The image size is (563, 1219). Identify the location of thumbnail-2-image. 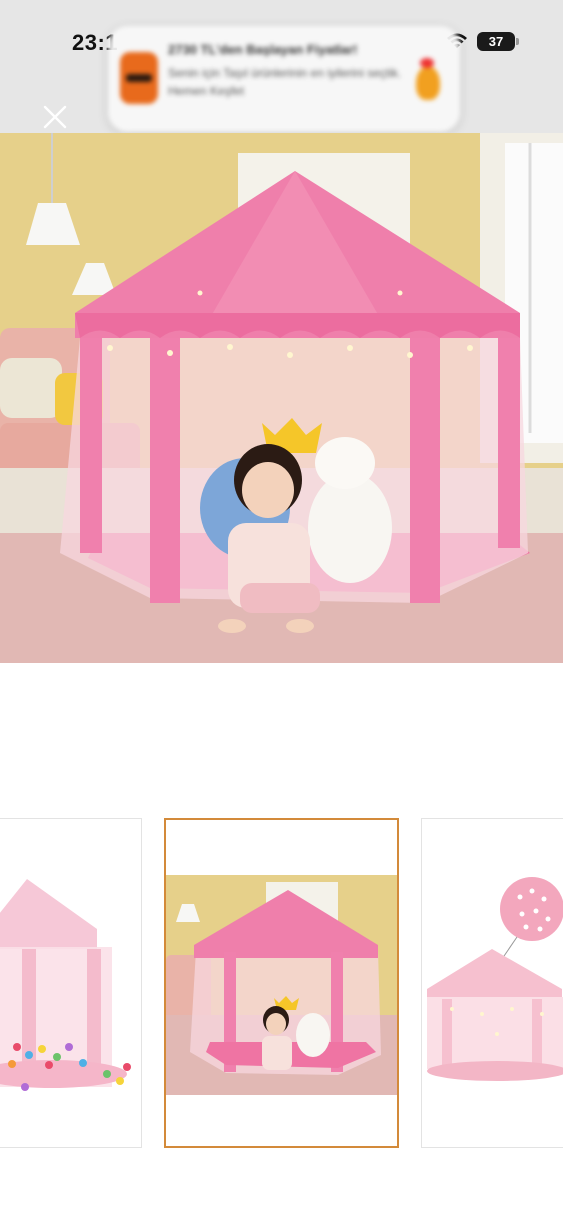
(281, 983).